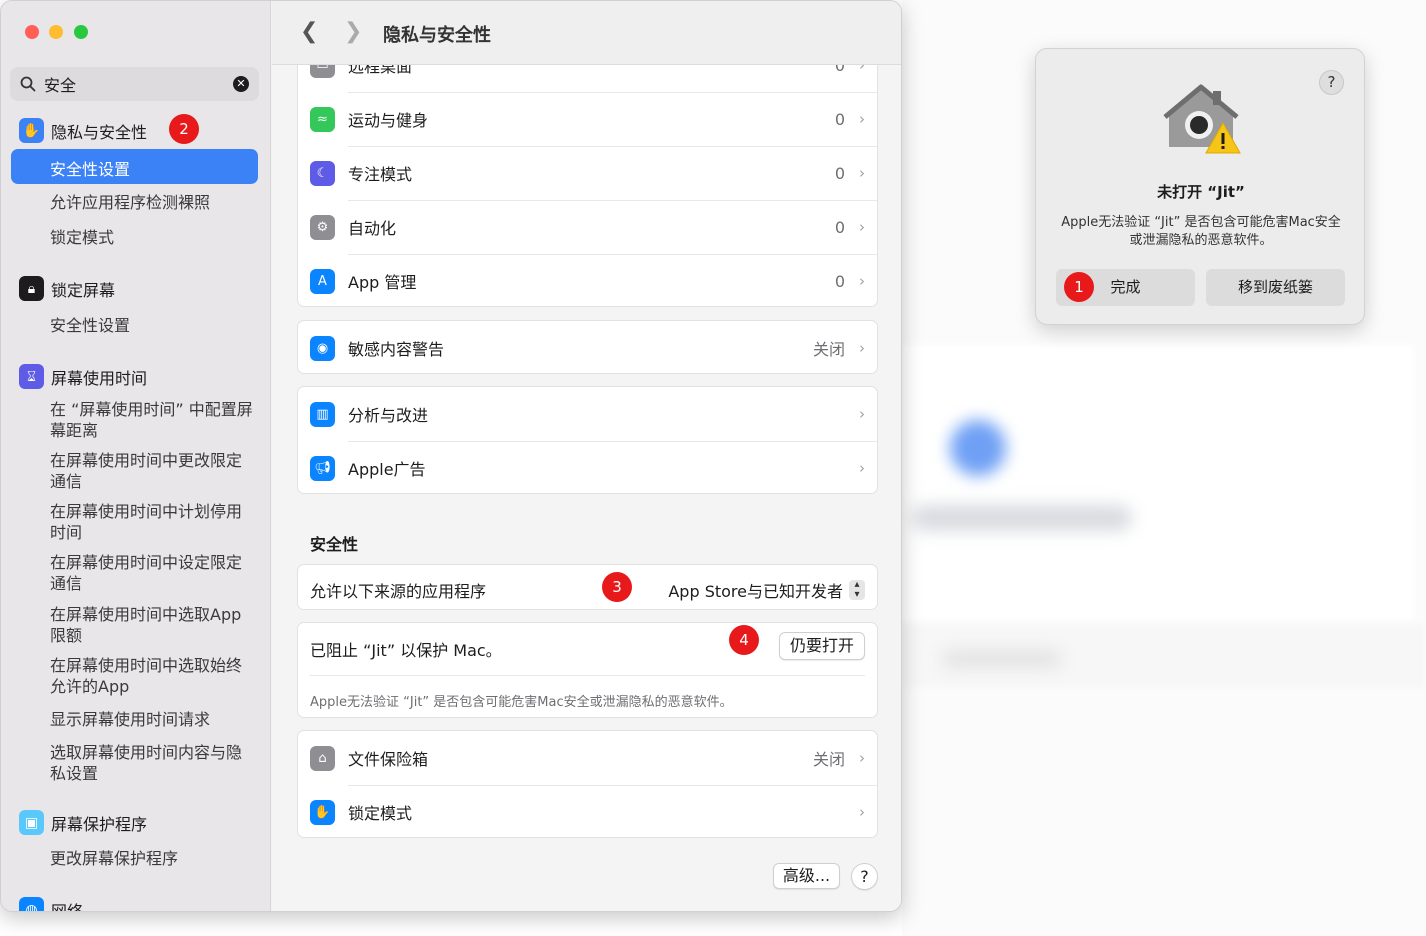  What do you see at coordinates (32, 32) in the screenshot?
I see `close-window-button` at bounding box center [32, 32].